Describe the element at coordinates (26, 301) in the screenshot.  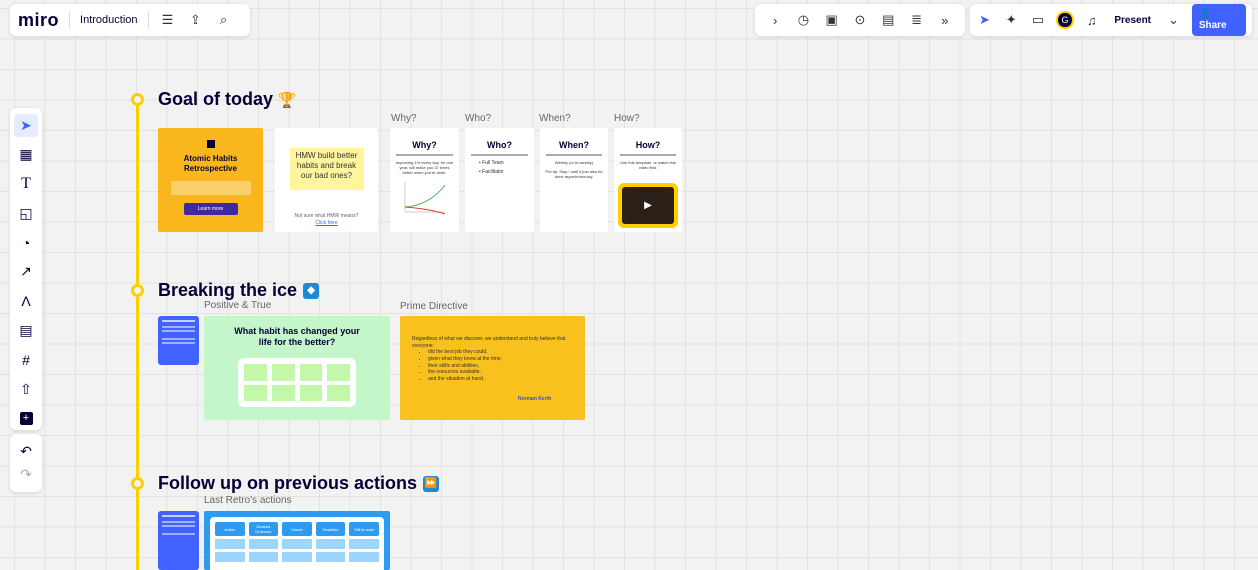
I see `pen-icon: Λ` at that location.